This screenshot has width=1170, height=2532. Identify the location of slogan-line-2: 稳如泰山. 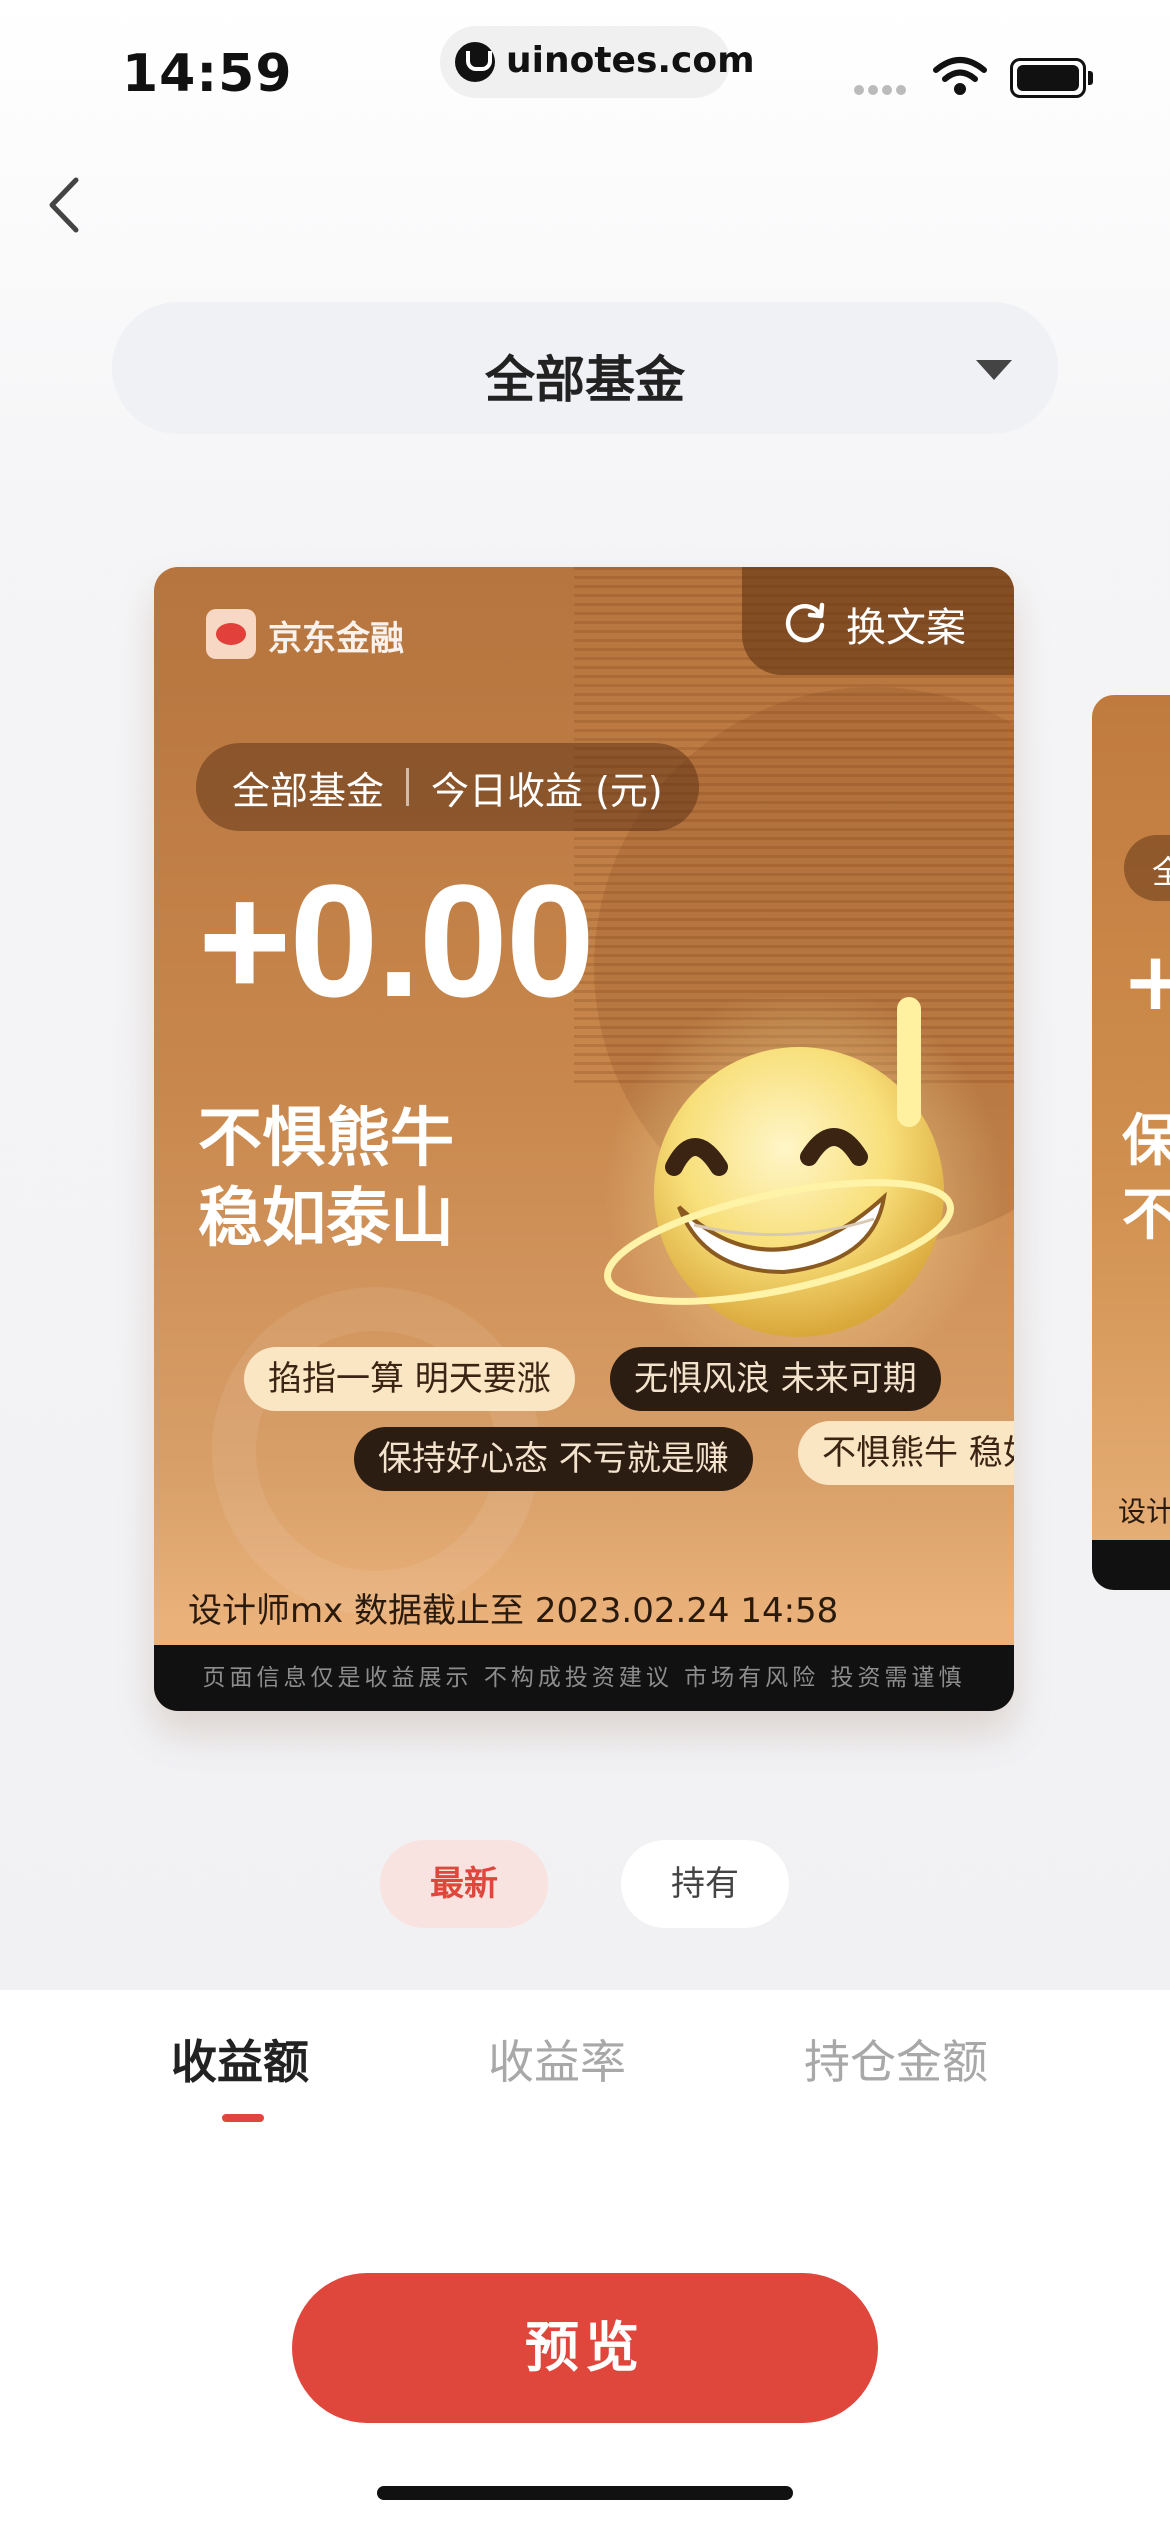
(326, 1219).